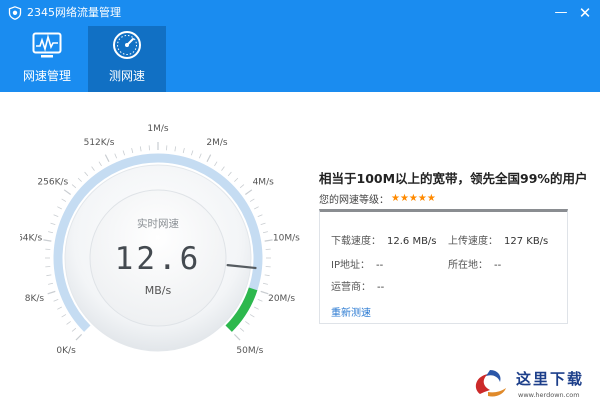 This screenshot has height=403, width=600. I want to click on speed-rating: 您的网速等级： ★★★★★, so click(377, 197).